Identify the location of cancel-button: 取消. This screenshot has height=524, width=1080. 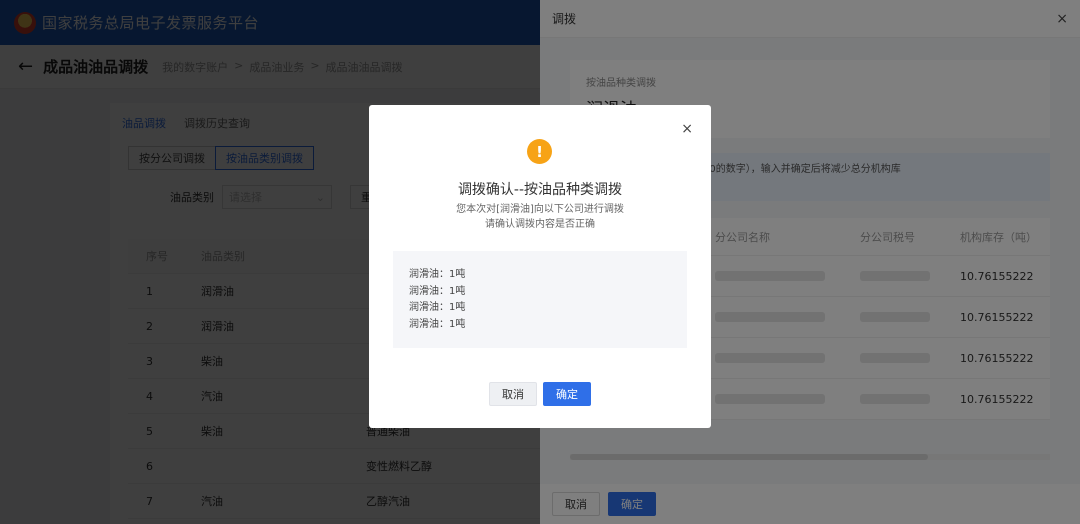
(513, 394).